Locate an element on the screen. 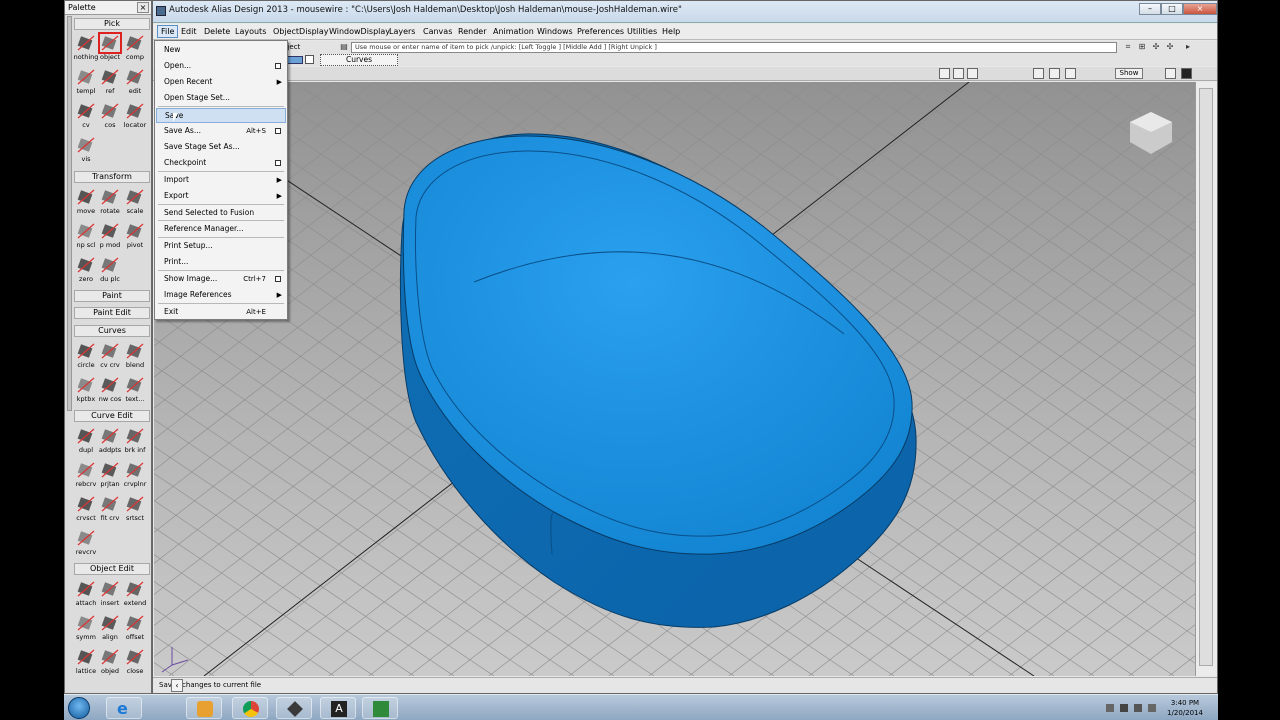 The height and width of the screenshot is (720, 1280). shelf-tab-curves: Curves is located at coordinates (359, 60).